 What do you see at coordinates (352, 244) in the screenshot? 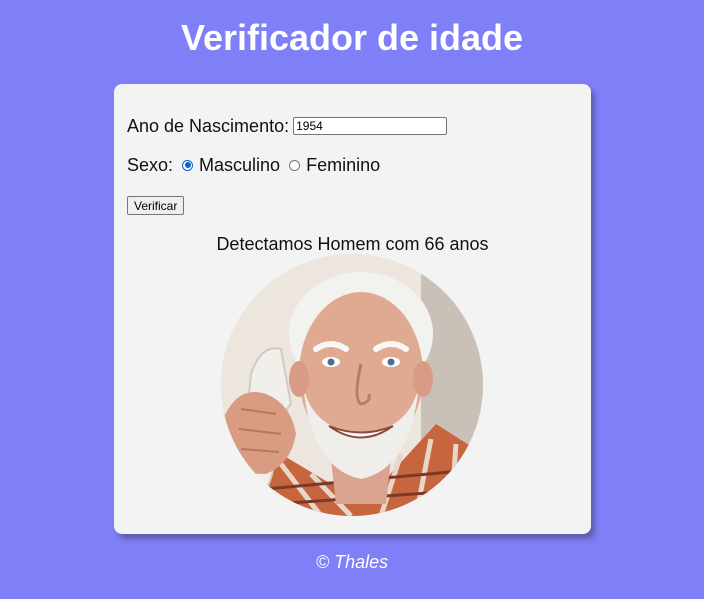
I see `result-text: Detectamos Homem com 66 anos` at bounding box center [352, 244].